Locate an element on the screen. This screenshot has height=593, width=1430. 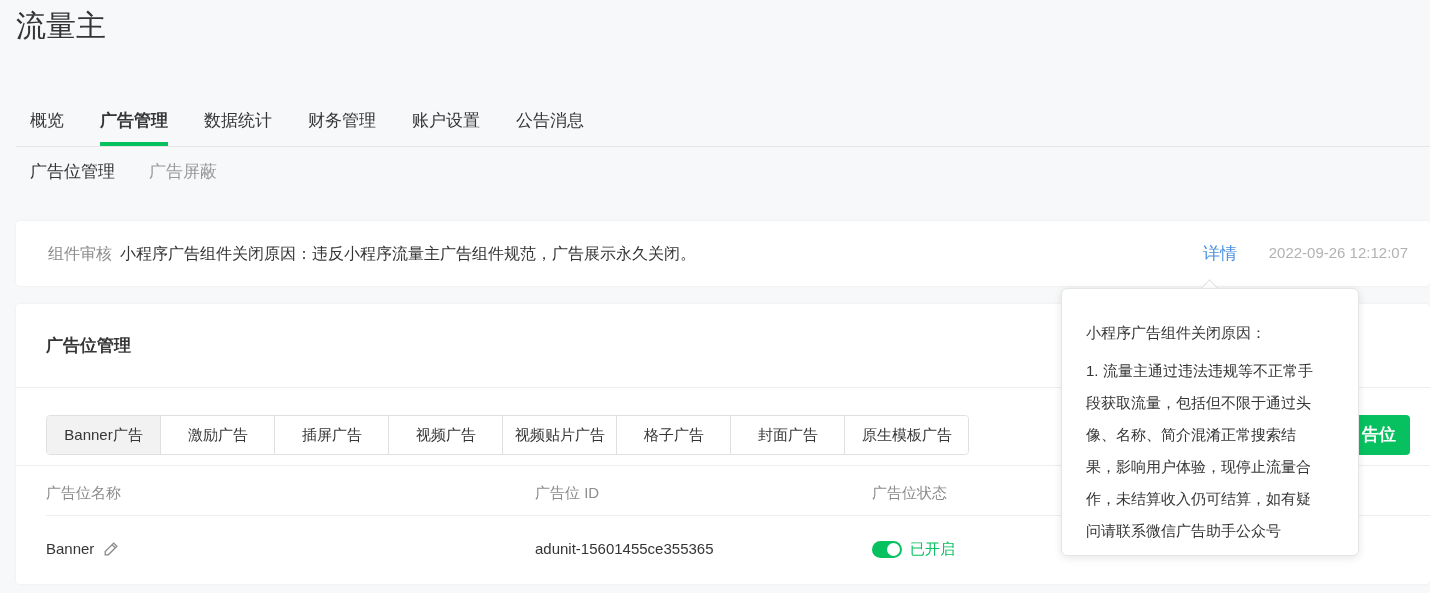
status-text: 已开启 is located at coordinates (932, 549).